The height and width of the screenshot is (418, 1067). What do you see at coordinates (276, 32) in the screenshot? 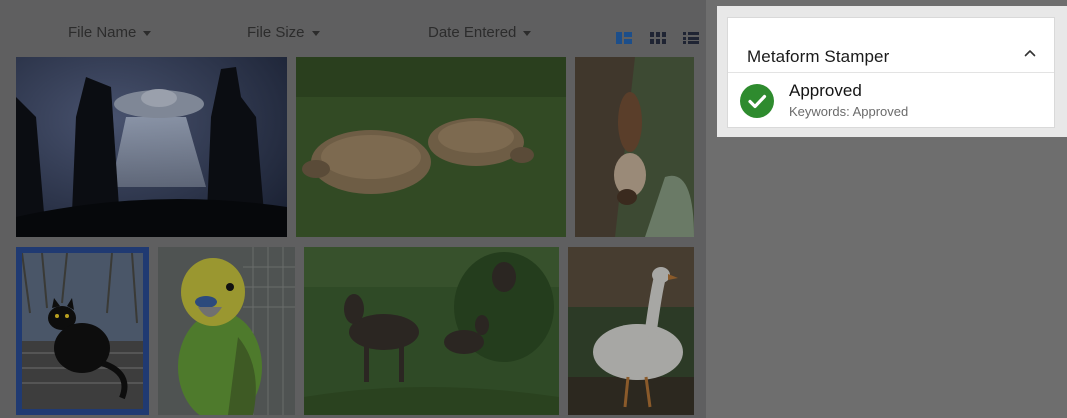
I see `sort-file-size-label: File Size` at bounding box center [276, 32].